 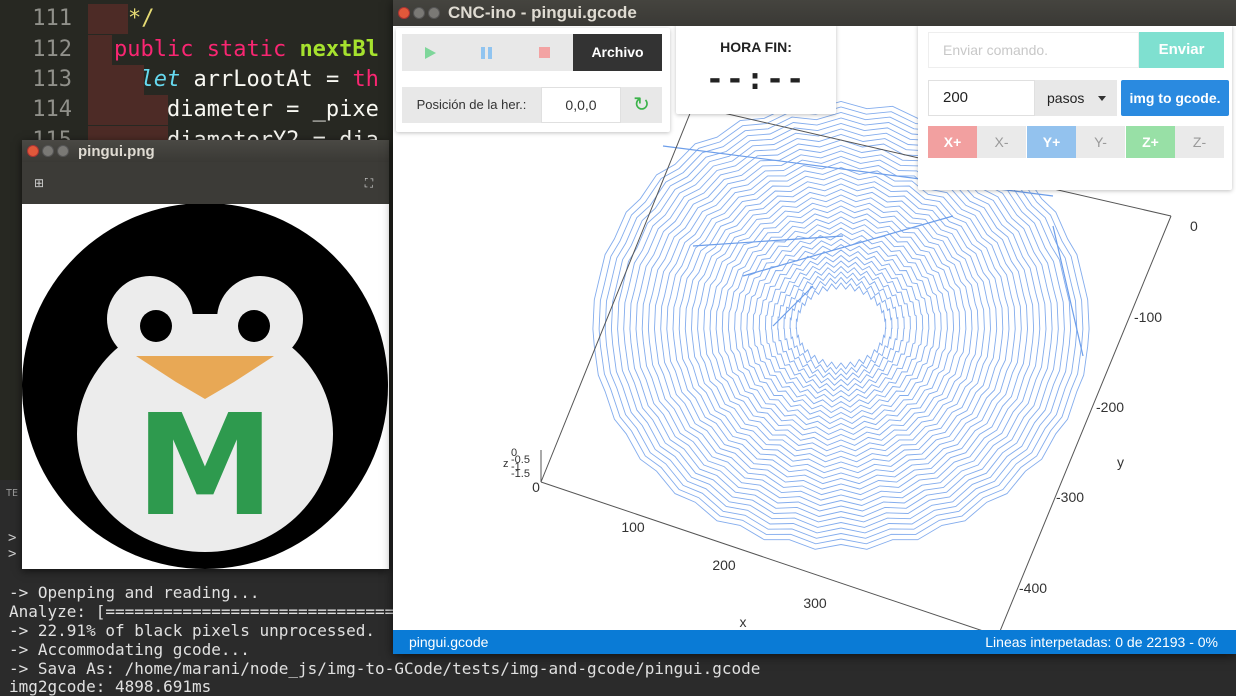 What do you see at coordinates (204, 466) in the screenshot?
I see `logo-letter: M` at bounding box center [204, 466].